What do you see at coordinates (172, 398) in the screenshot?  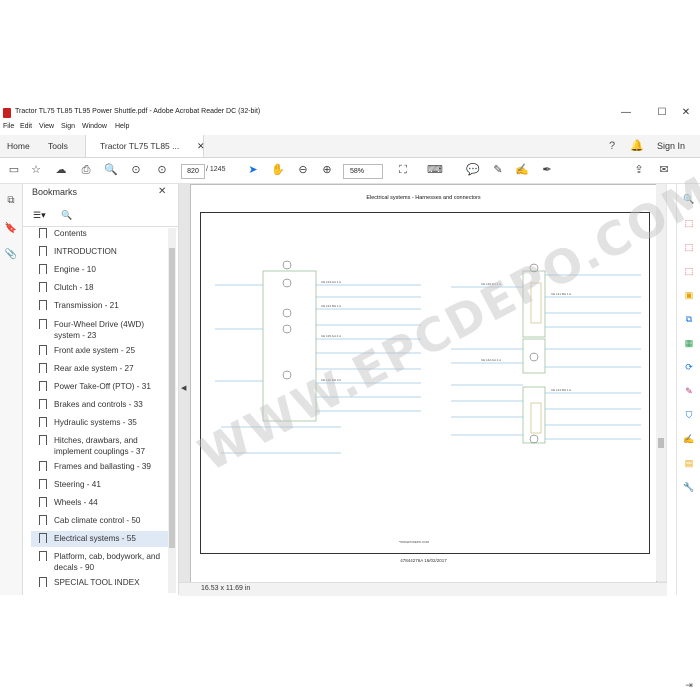 I see `bookmarks-scroll-thumb` at bounding box center [172, 398].